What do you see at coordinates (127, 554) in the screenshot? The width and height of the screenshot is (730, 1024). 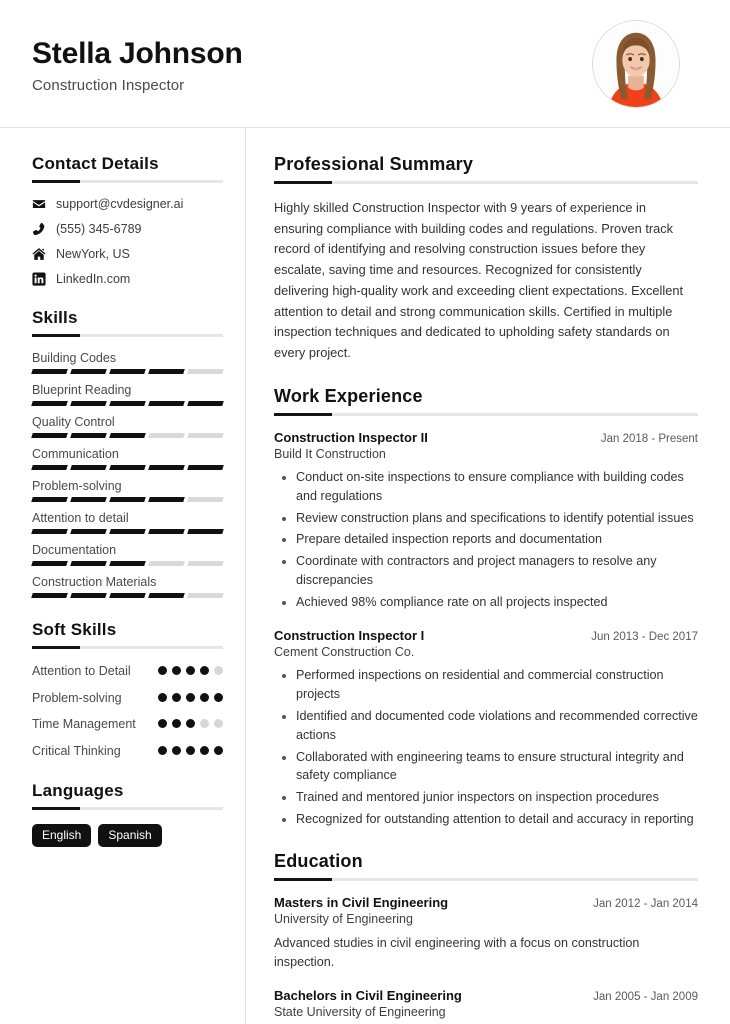 I see `skill-item: Documentation` at bounding box center [127, 554].